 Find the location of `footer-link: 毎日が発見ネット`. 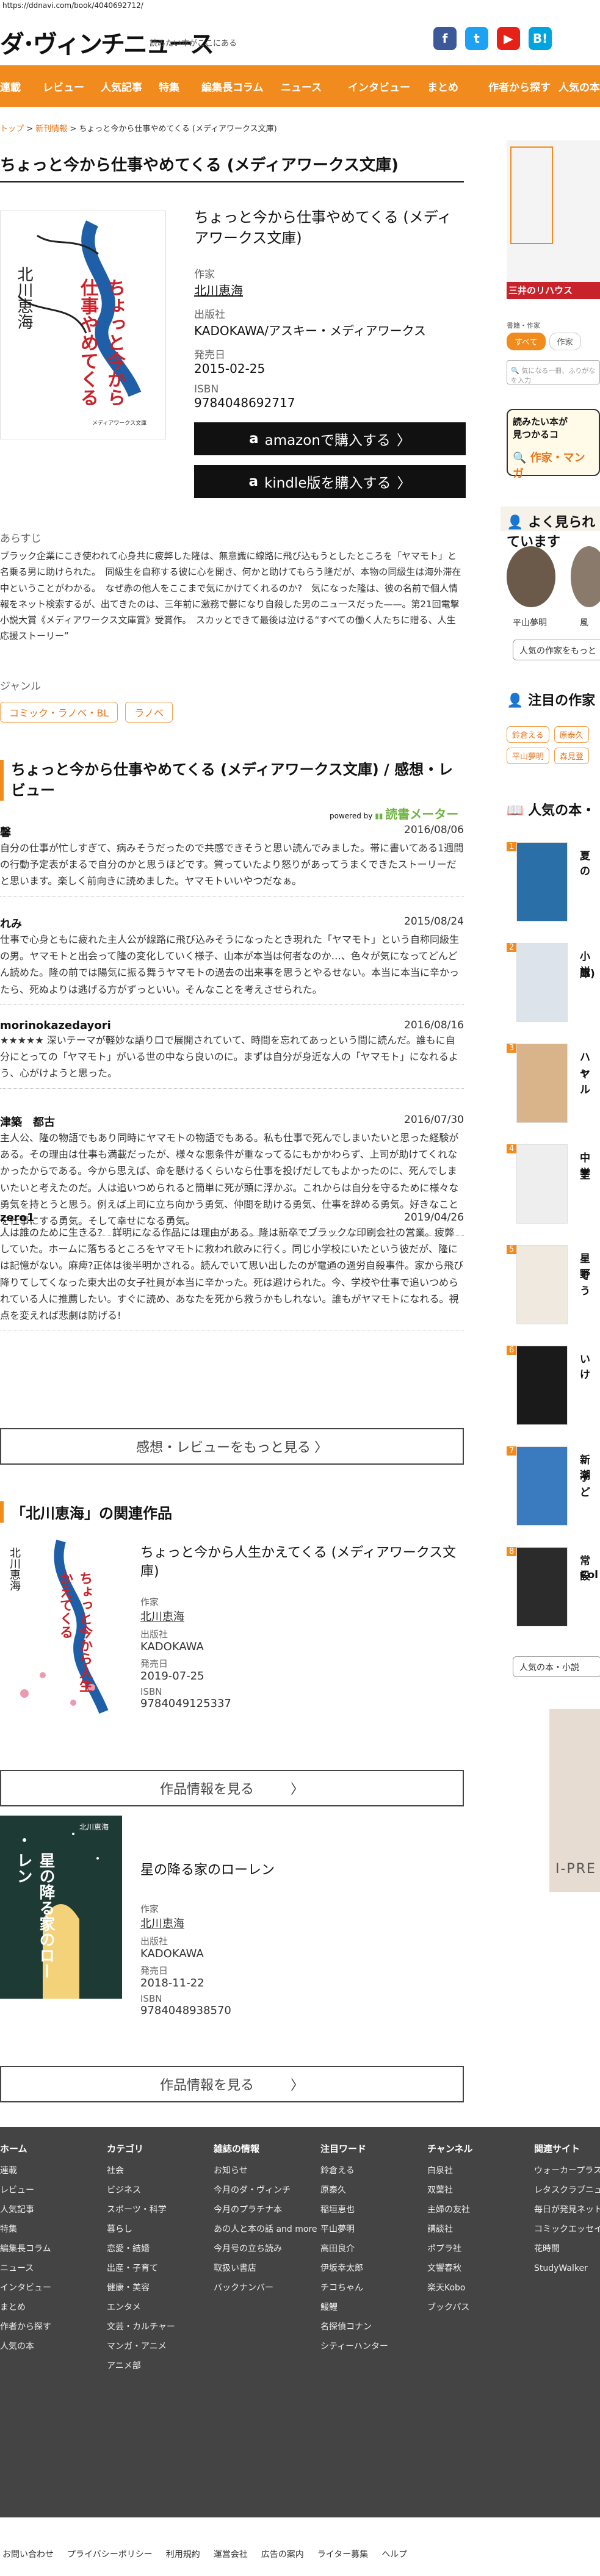

footer-link: 毎日が発見ネット is located at coordinates (567, 2210).